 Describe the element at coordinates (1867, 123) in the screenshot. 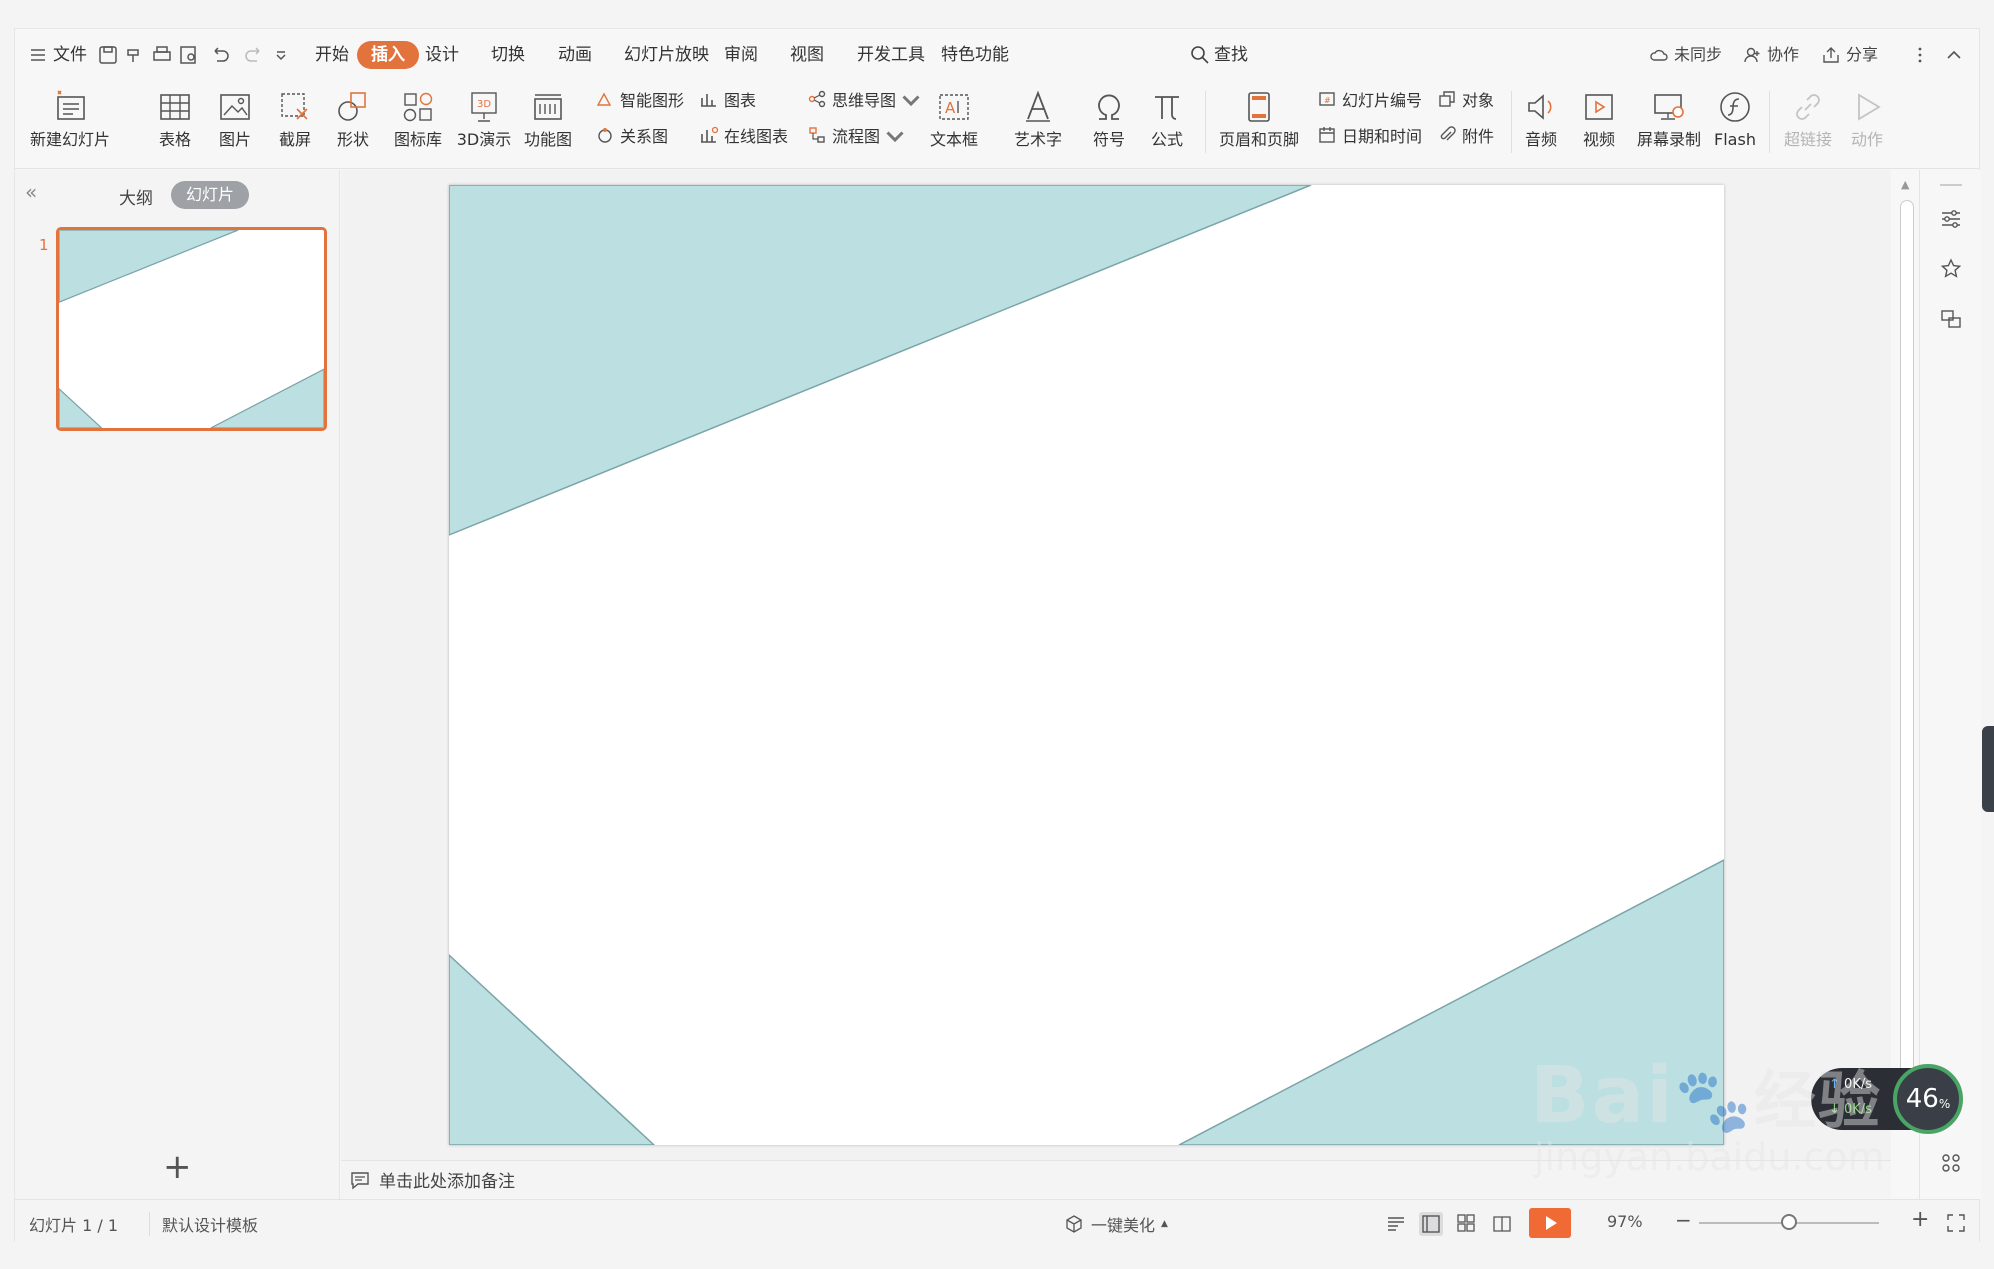

I see `action-button: 动作` at that location.